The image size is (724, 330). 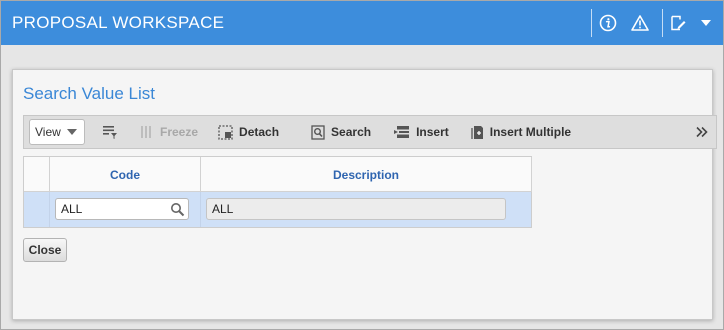 What do you see at coordinates (366, 174) in the screenshot?
I see `column-header-description: Description` at bounding box center [366, 174].